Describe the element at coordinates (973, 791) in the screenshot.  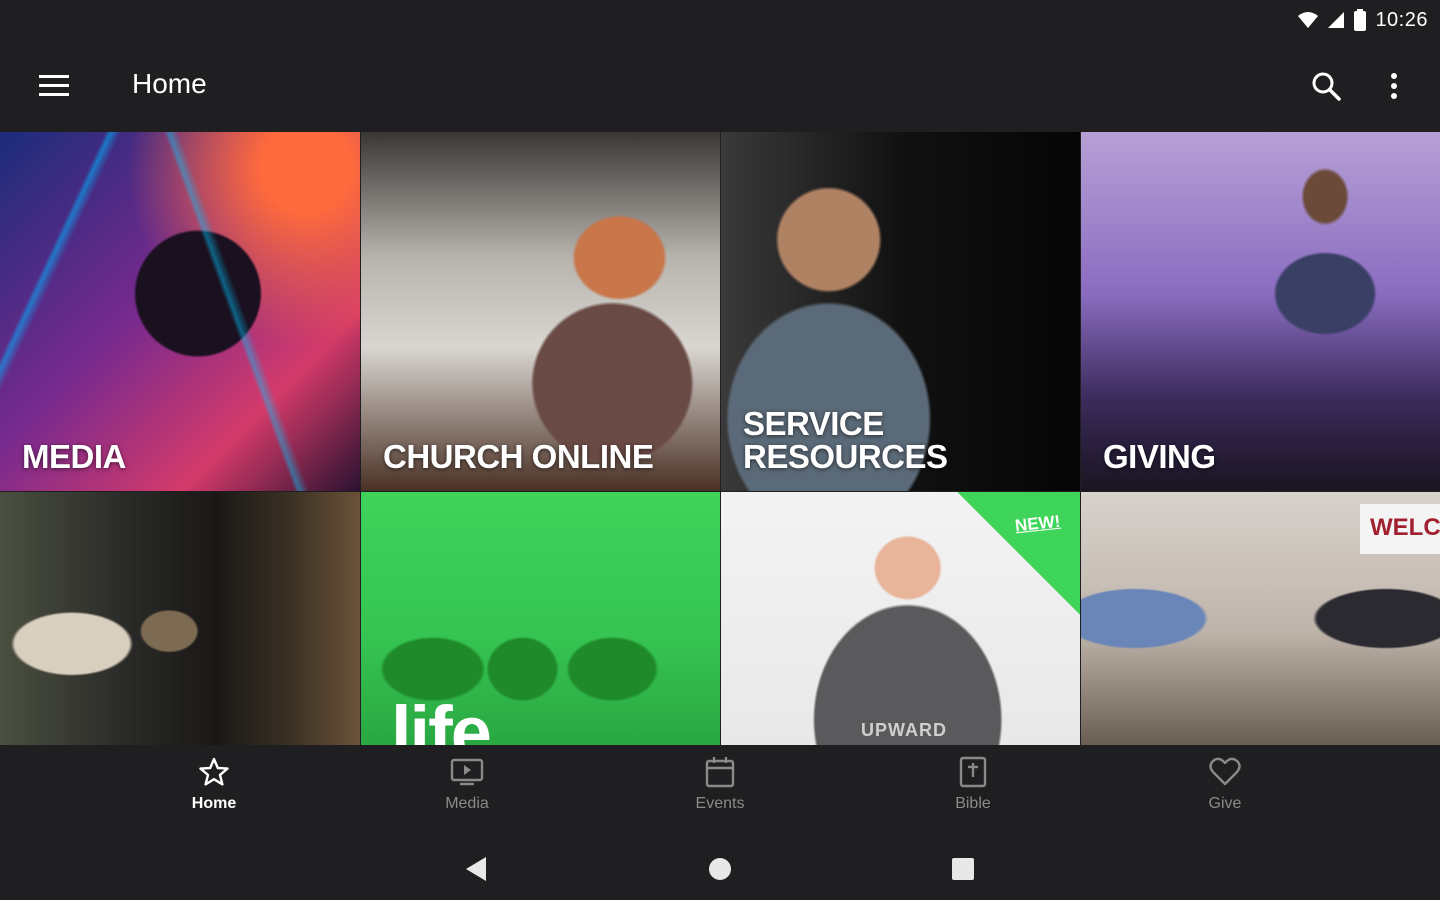
I see `nav-item-bible: Bible` at that location.